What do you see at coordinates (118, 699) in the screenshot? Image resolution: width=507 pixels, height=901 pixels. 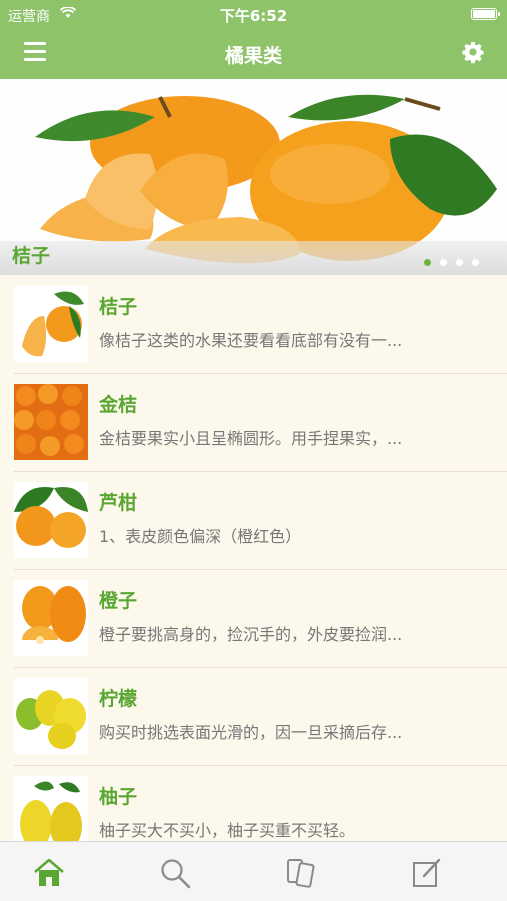 I see `fruit-name: 柠檬` at bounding box center [118, 699].